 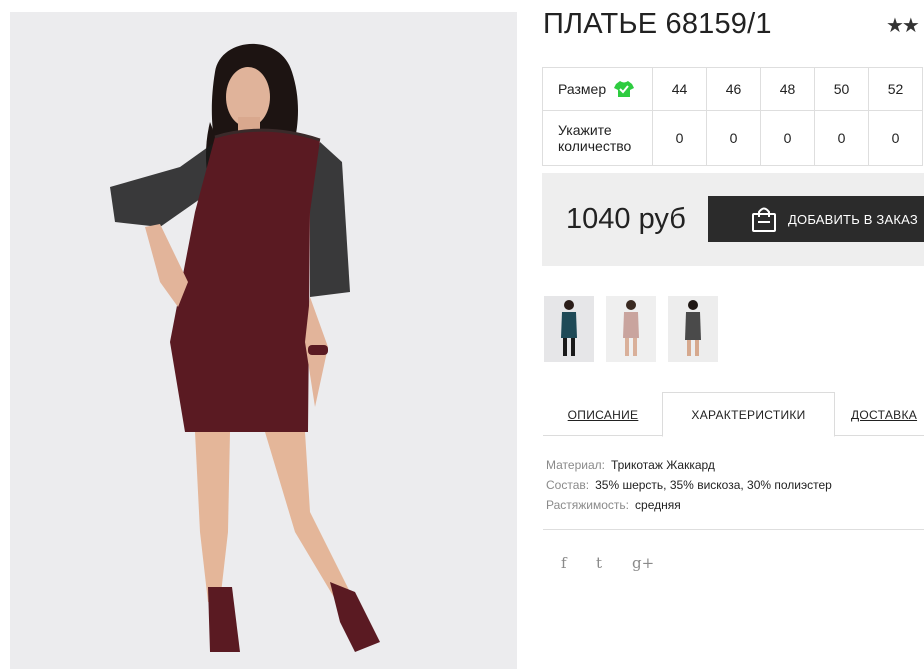 I want to click on quantity-input-50: 0, so click(x=841, y=138).